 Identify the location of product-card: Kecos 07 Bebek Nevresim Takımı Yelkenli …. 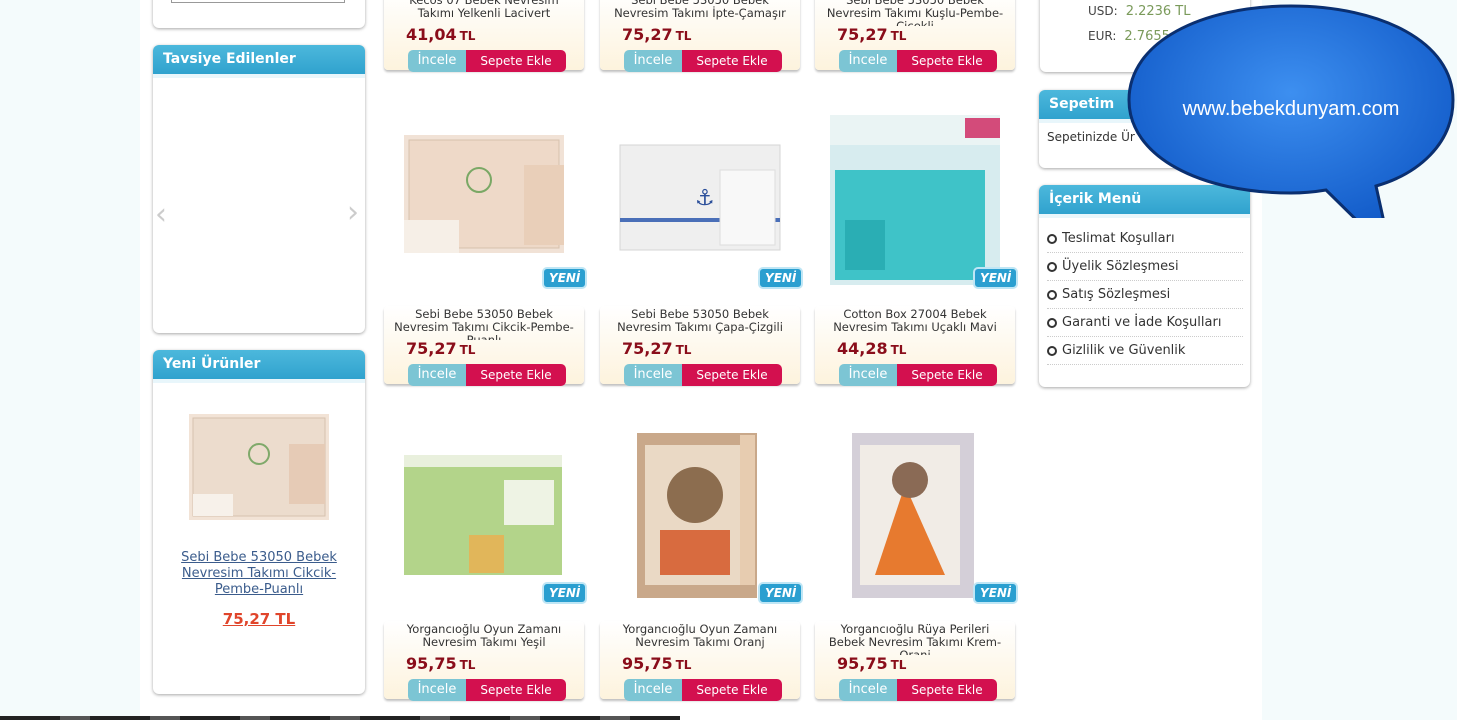
(484, 37).